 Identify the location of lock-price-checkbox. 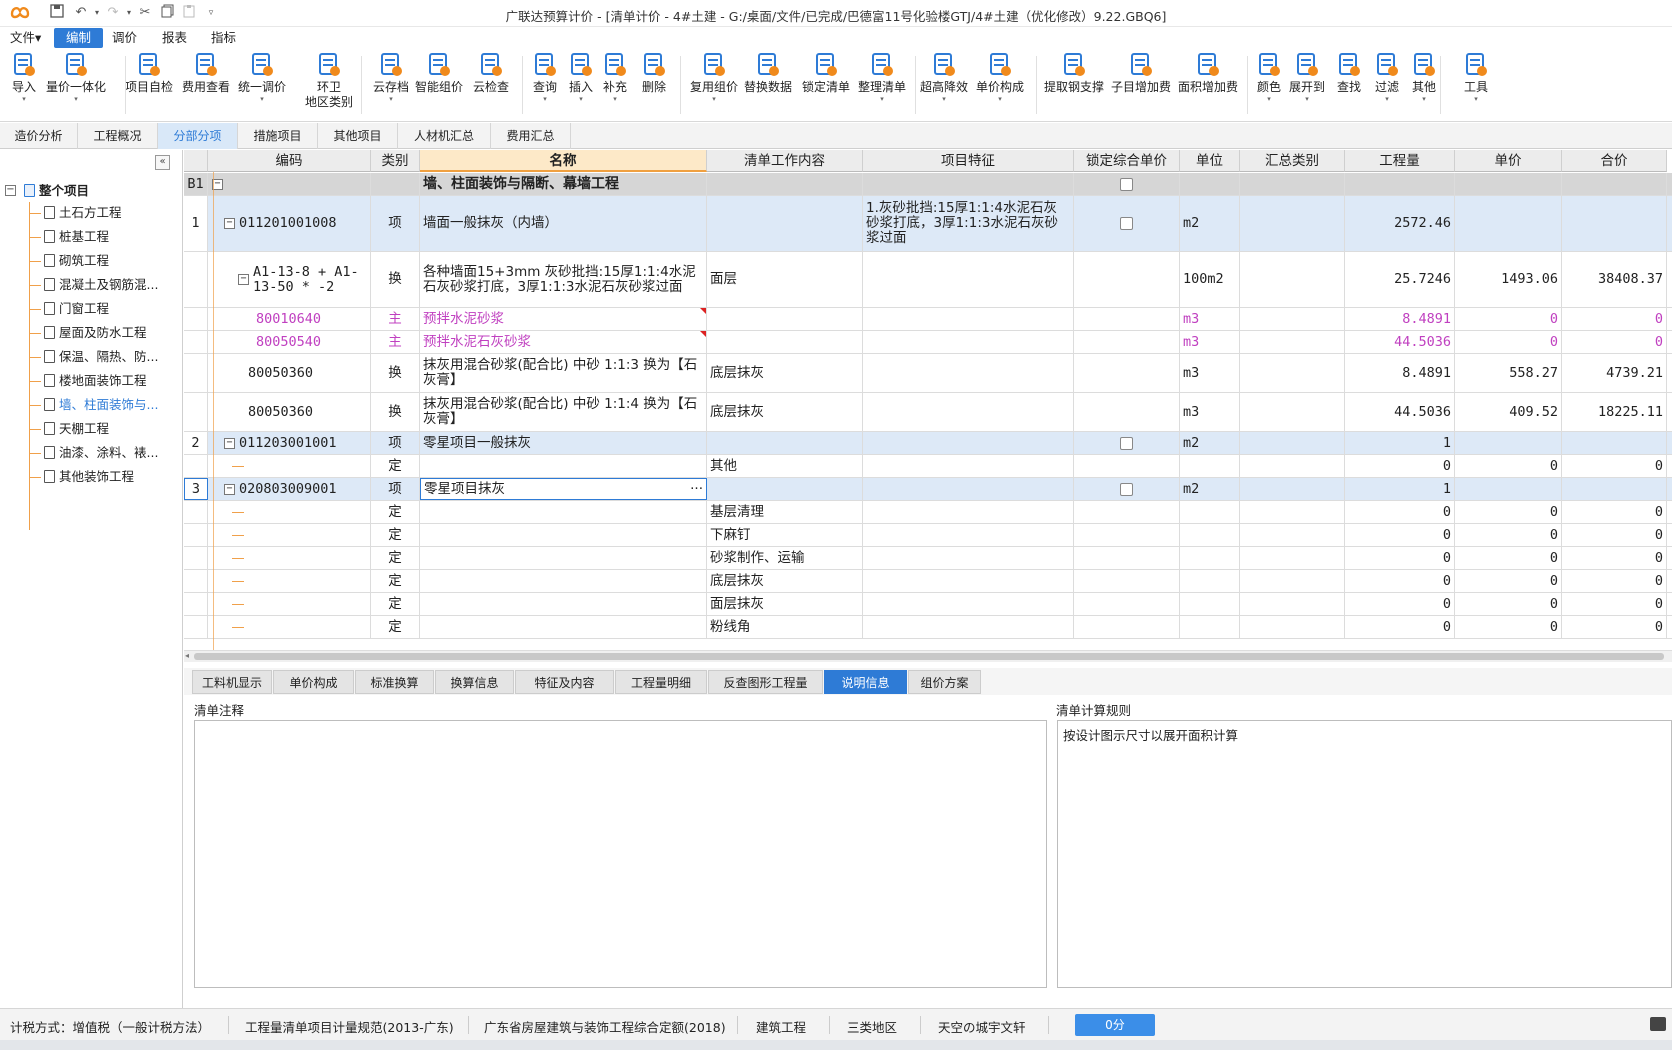
(1126, 223).